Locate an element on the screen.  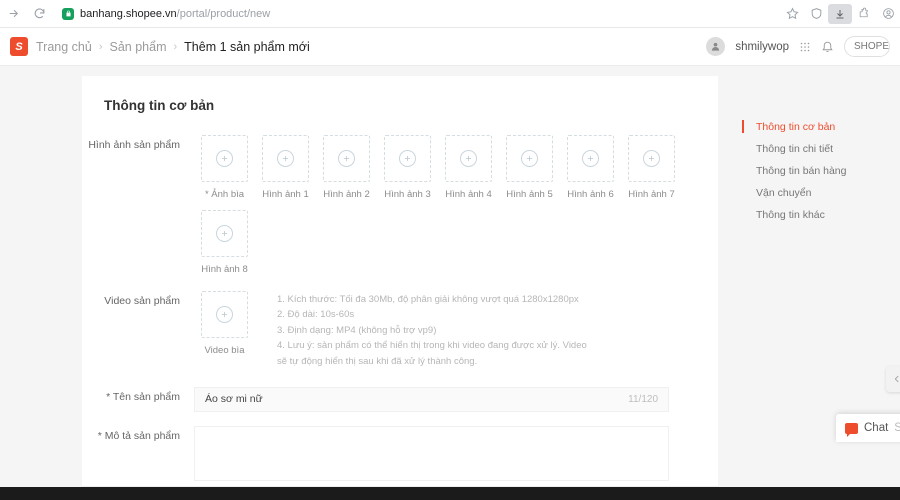
image-upload-7: Hình ảnh 7 is located at coordinates (651, 167).